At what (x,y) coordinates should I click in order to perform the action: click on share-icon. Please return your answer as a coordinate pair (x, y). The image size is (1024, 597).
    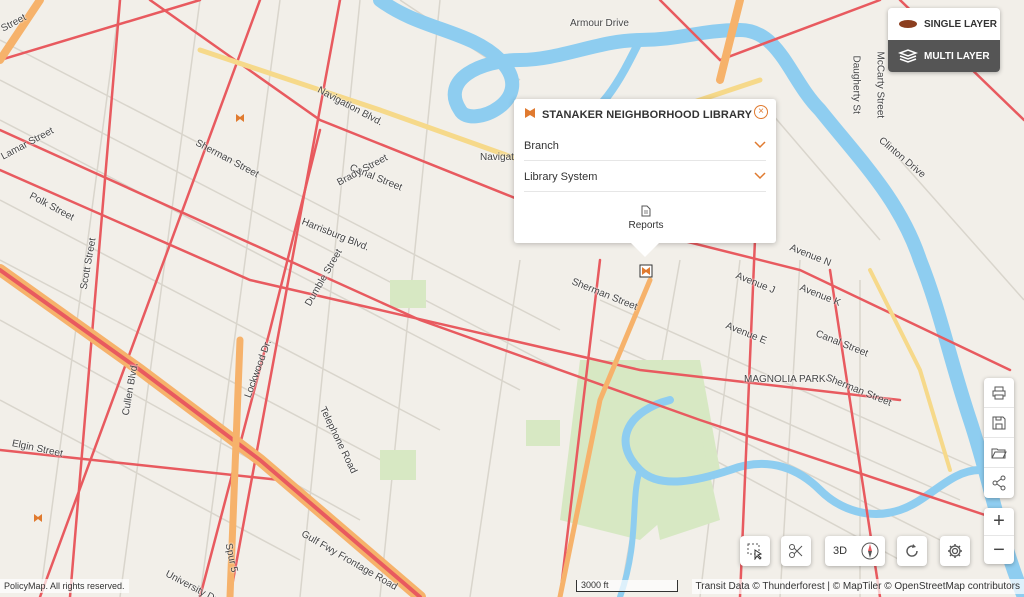
    Looking at the image, I should click on (999, 483).